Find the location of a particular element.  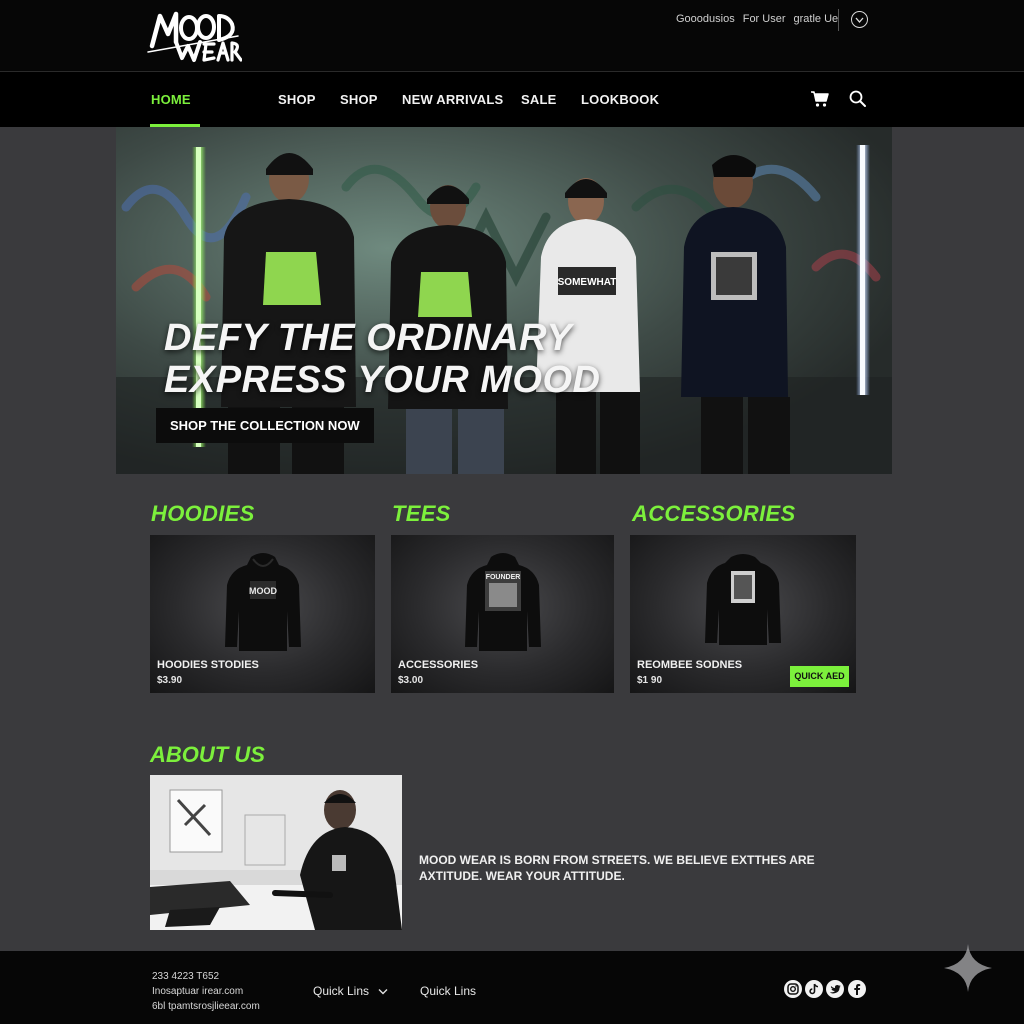

cart-icon is located at coordinates (820, 99).